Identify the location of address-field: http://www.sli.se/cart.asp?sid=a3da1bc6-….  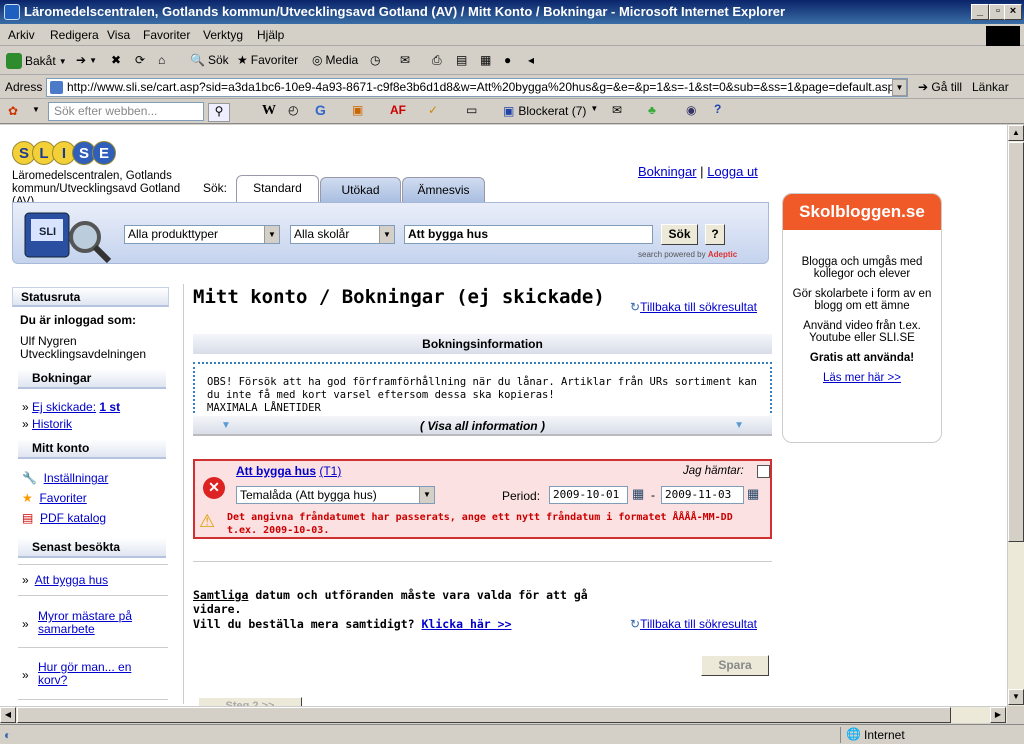
(477, 87).